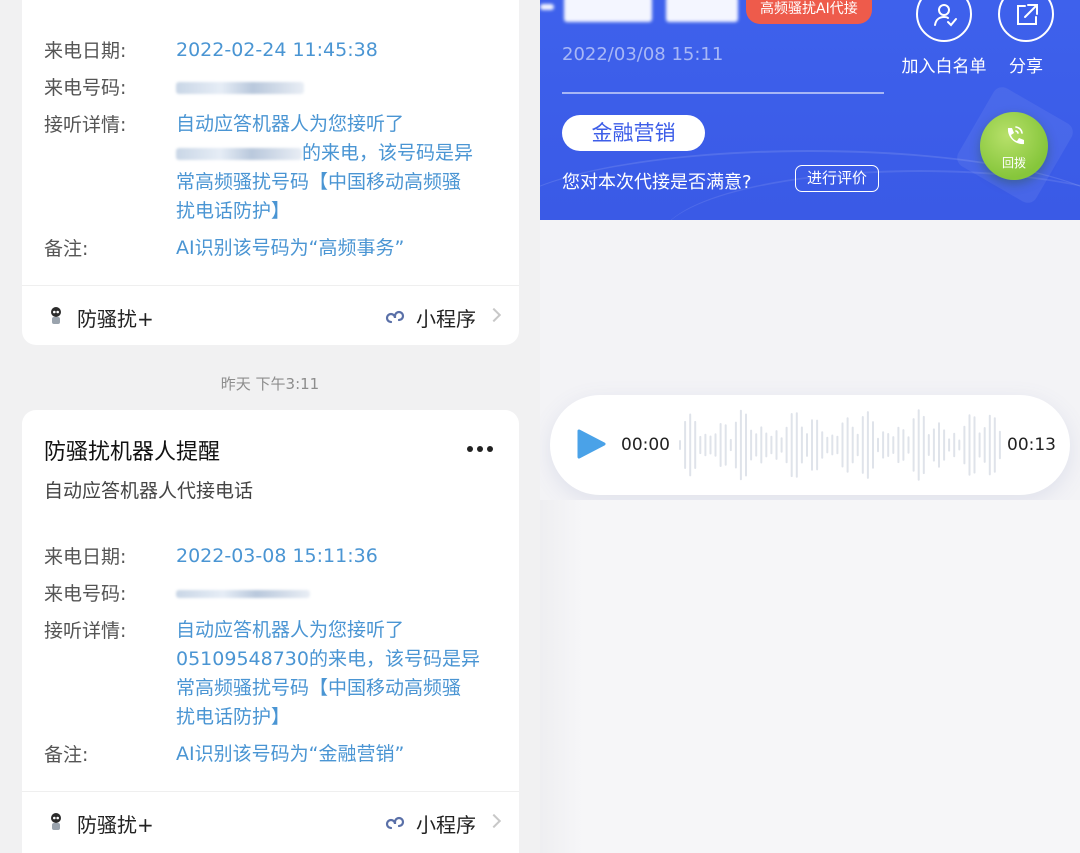 The height and width of the screenshot is (853, 1080). What do you see at coordinates (1014, 146) in the screenshot?
I see `callback-button: 回拨` at bounding box center [1014, 146].